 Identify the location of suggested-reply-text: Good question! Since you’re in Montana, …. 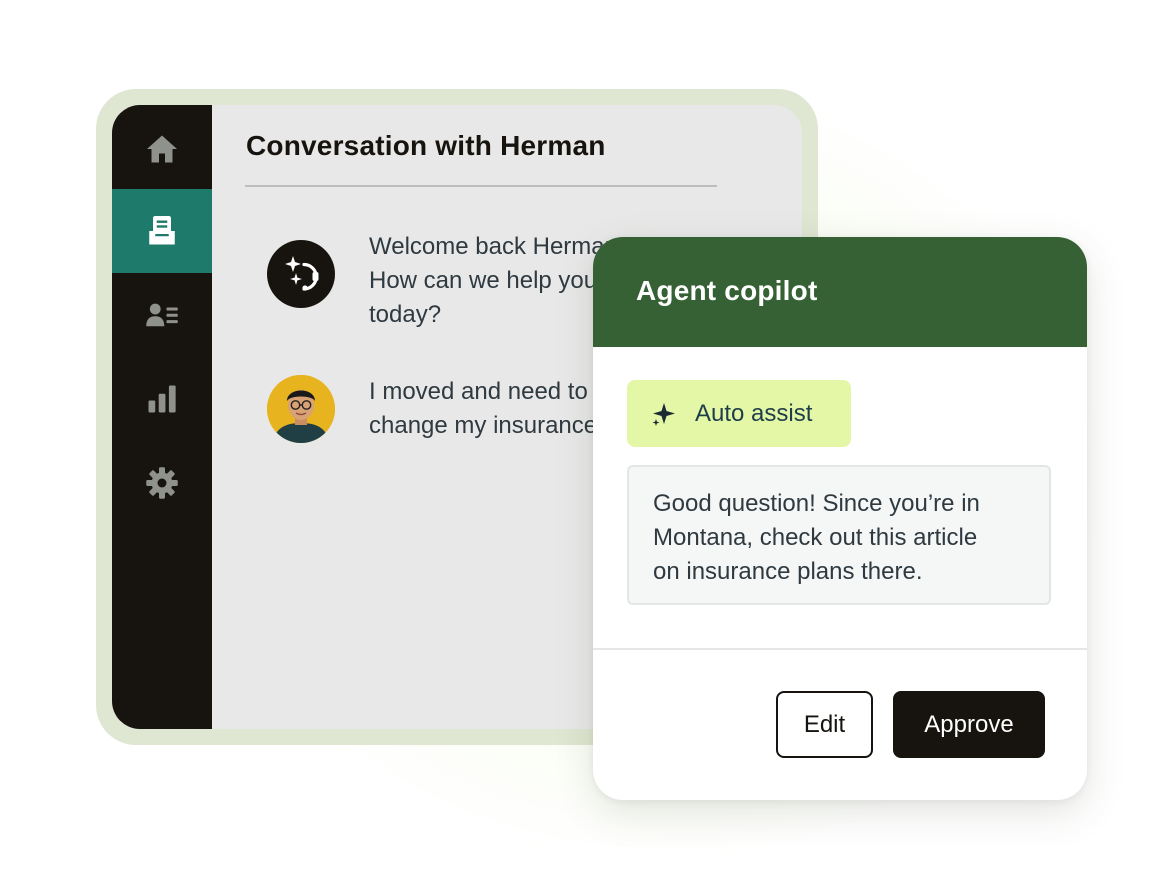
(816, 537).